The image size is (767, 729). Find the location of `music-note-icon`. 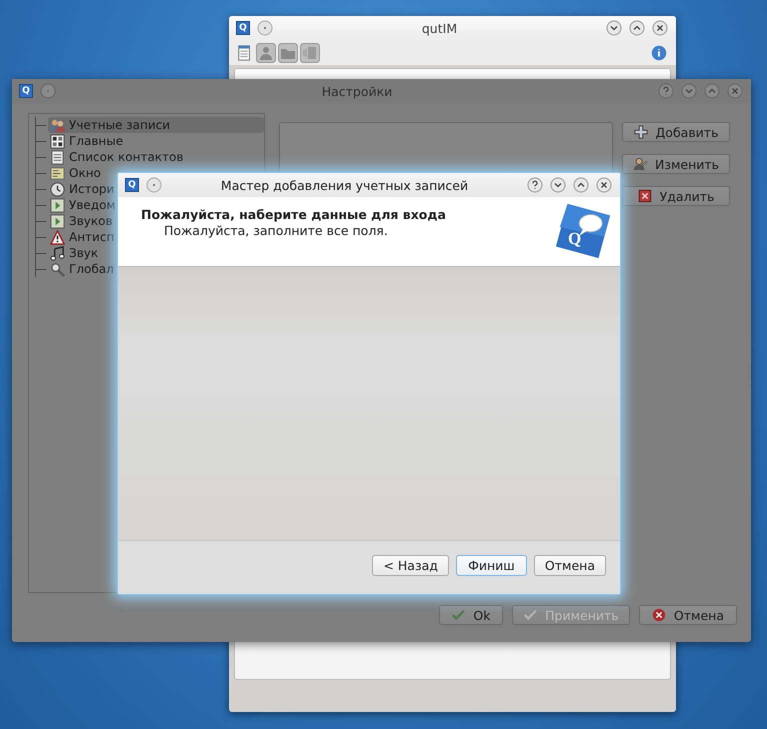

music-note-icon is located at coordinates (57, 253).